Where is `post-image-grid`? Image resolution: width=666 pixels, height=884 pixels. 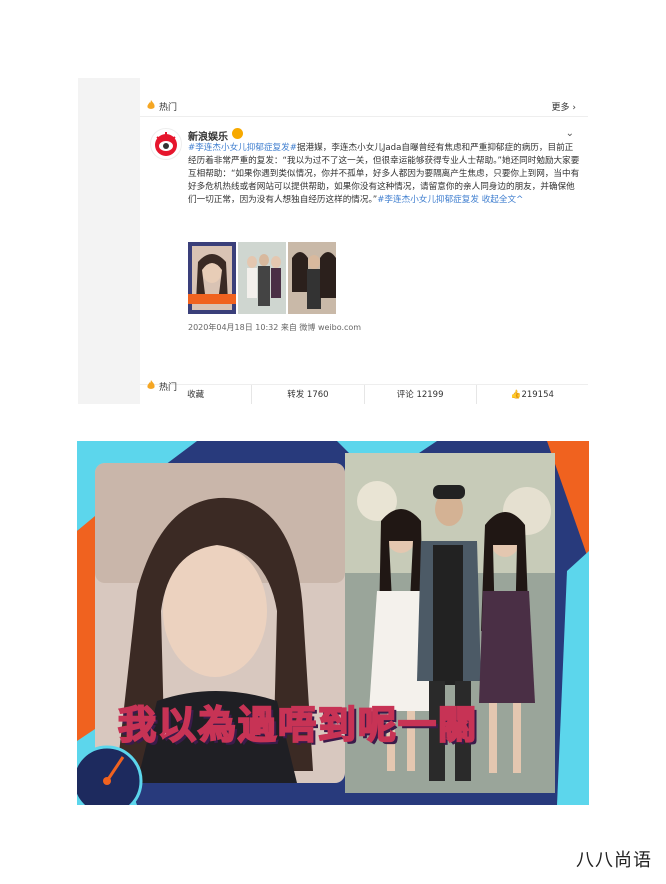
post-image-grid is located at coordinates (262, 278).